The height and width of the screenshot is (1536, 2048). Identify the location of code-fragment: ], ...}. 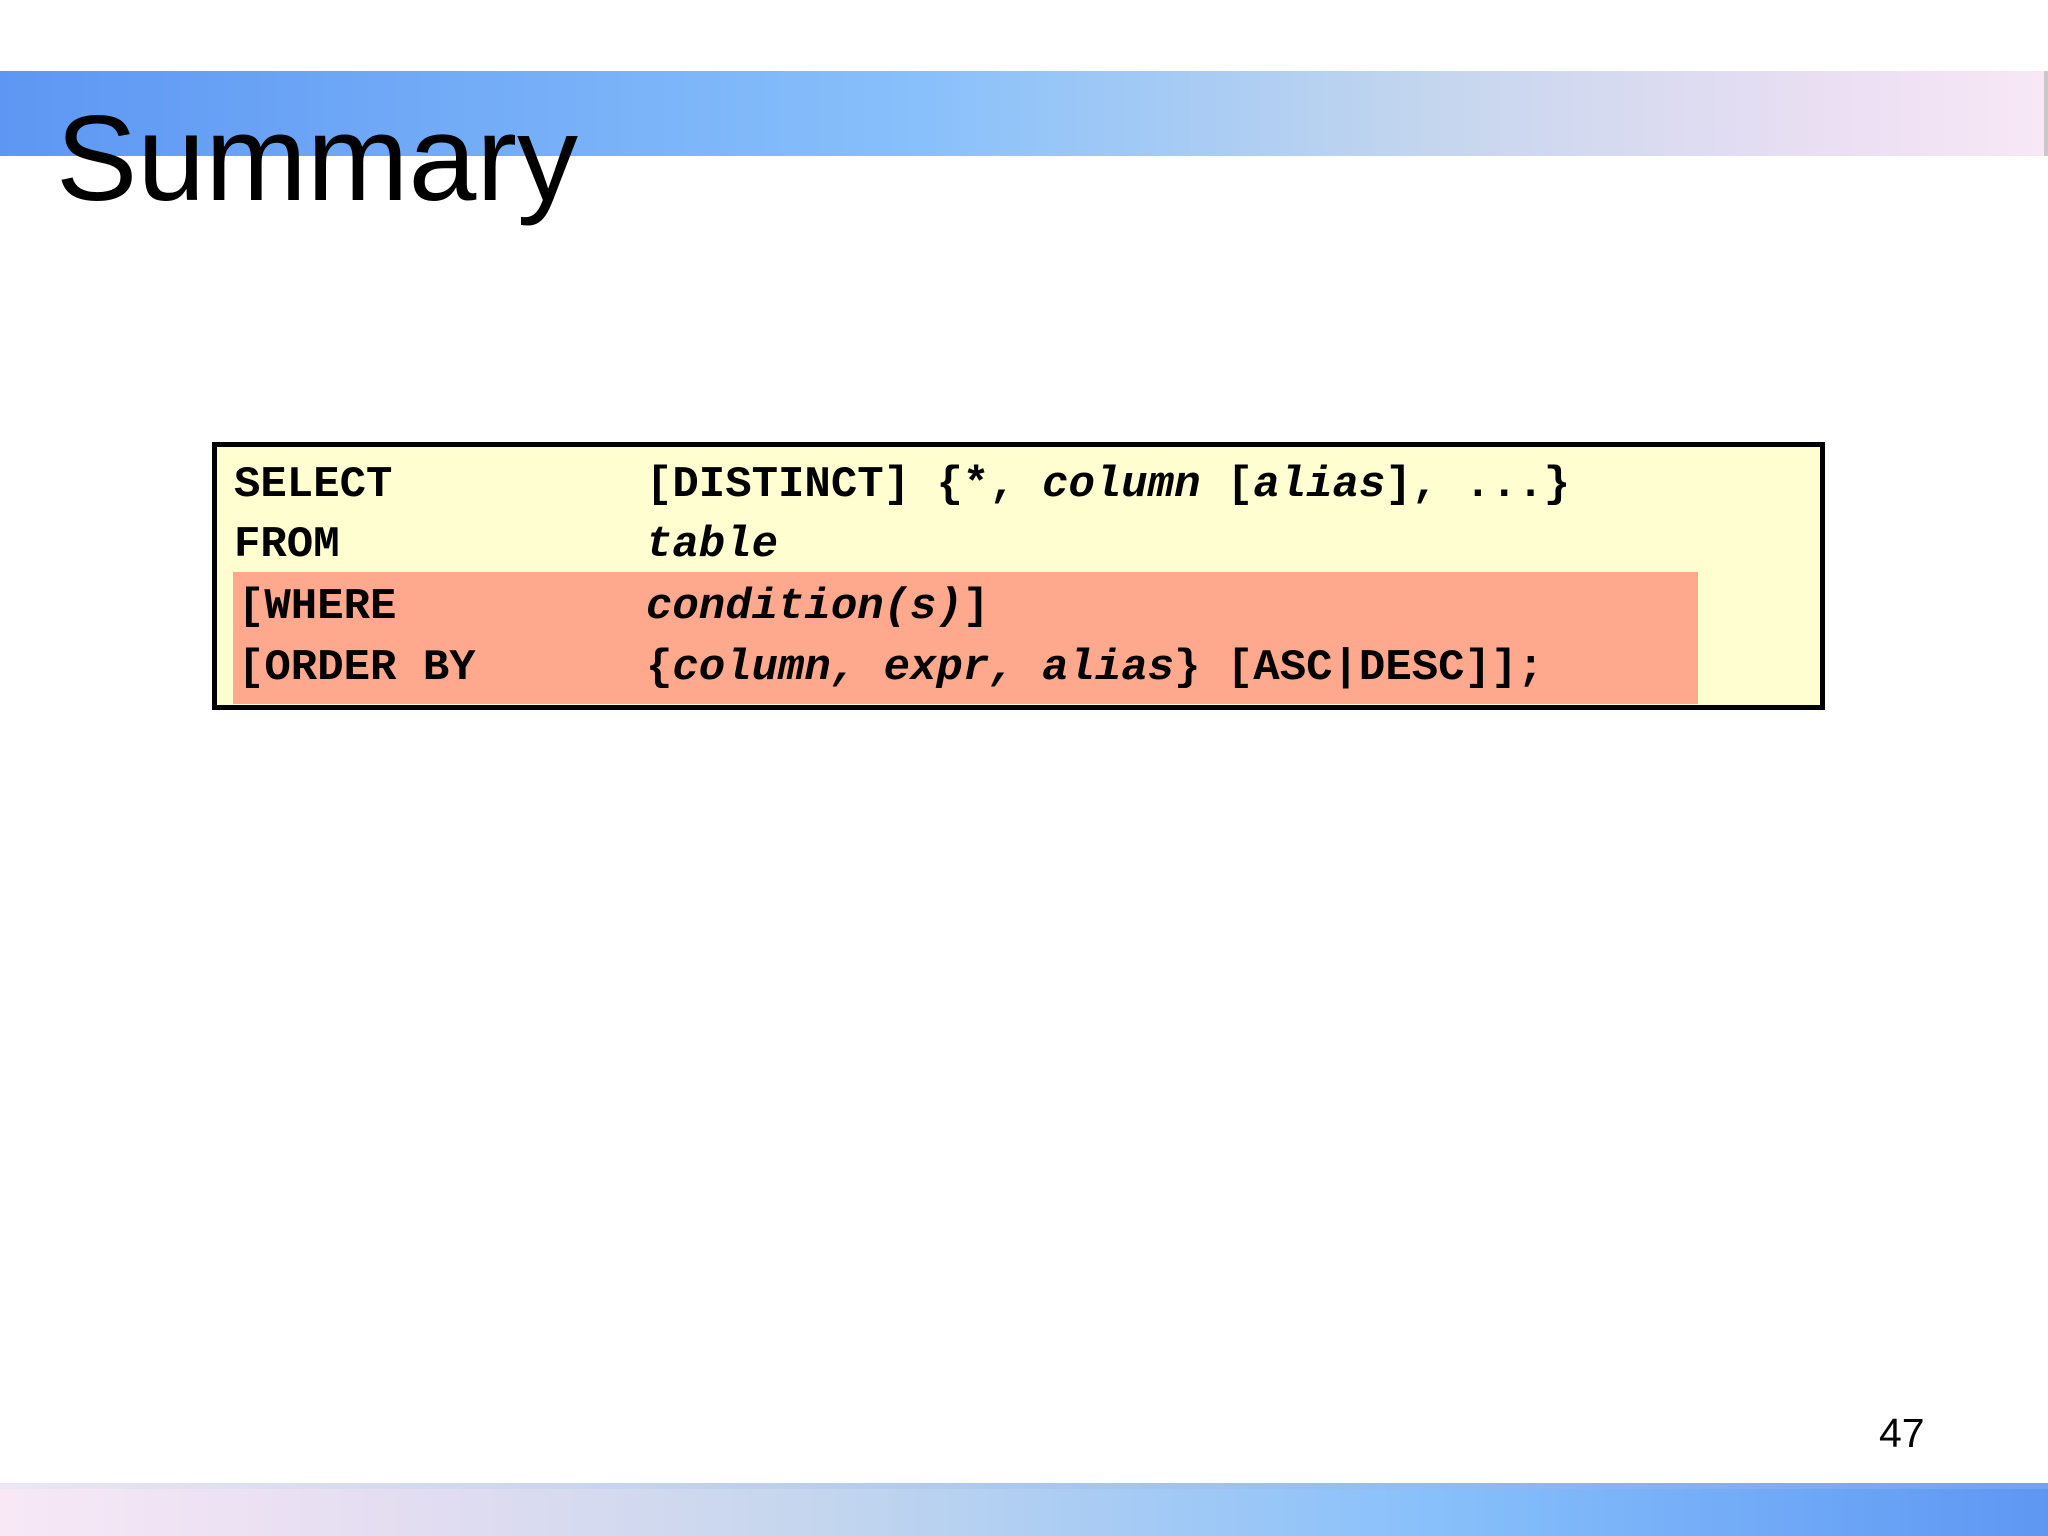
(1478, 485).